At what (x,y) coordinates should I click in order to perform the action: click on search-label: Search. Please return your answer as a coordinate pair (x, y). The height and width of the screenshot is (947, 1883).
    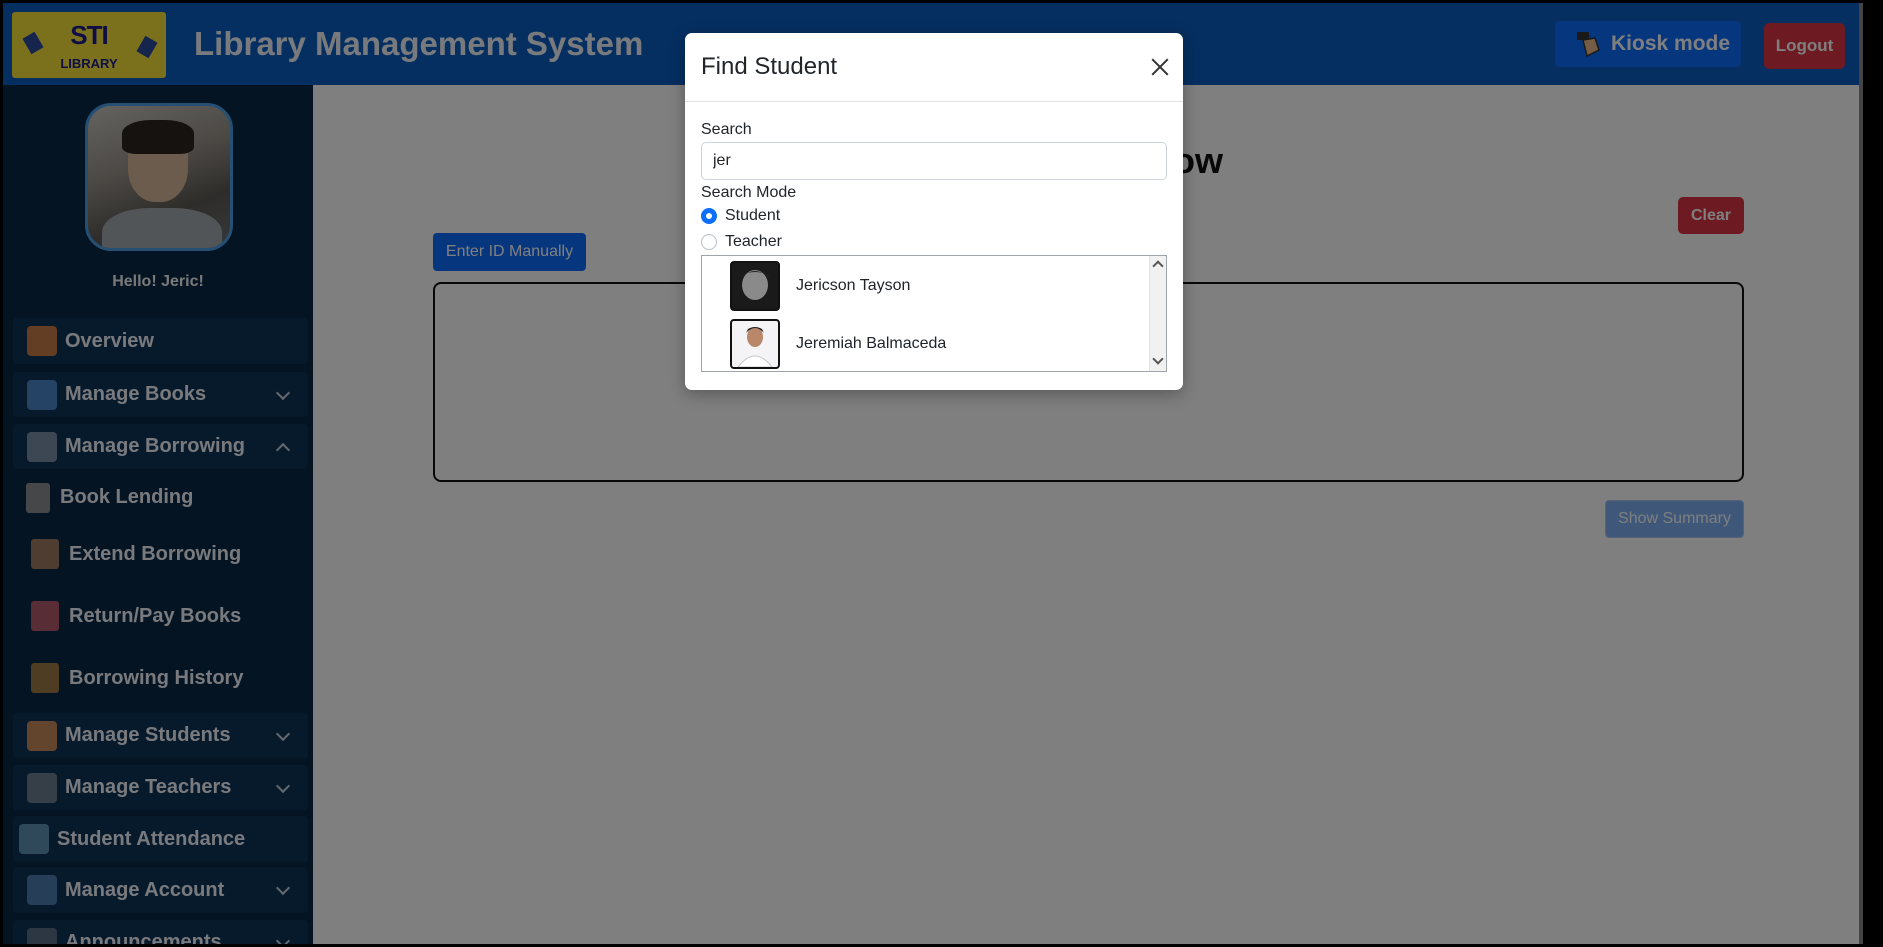
    Looking at the image, I should click on (726, 129).